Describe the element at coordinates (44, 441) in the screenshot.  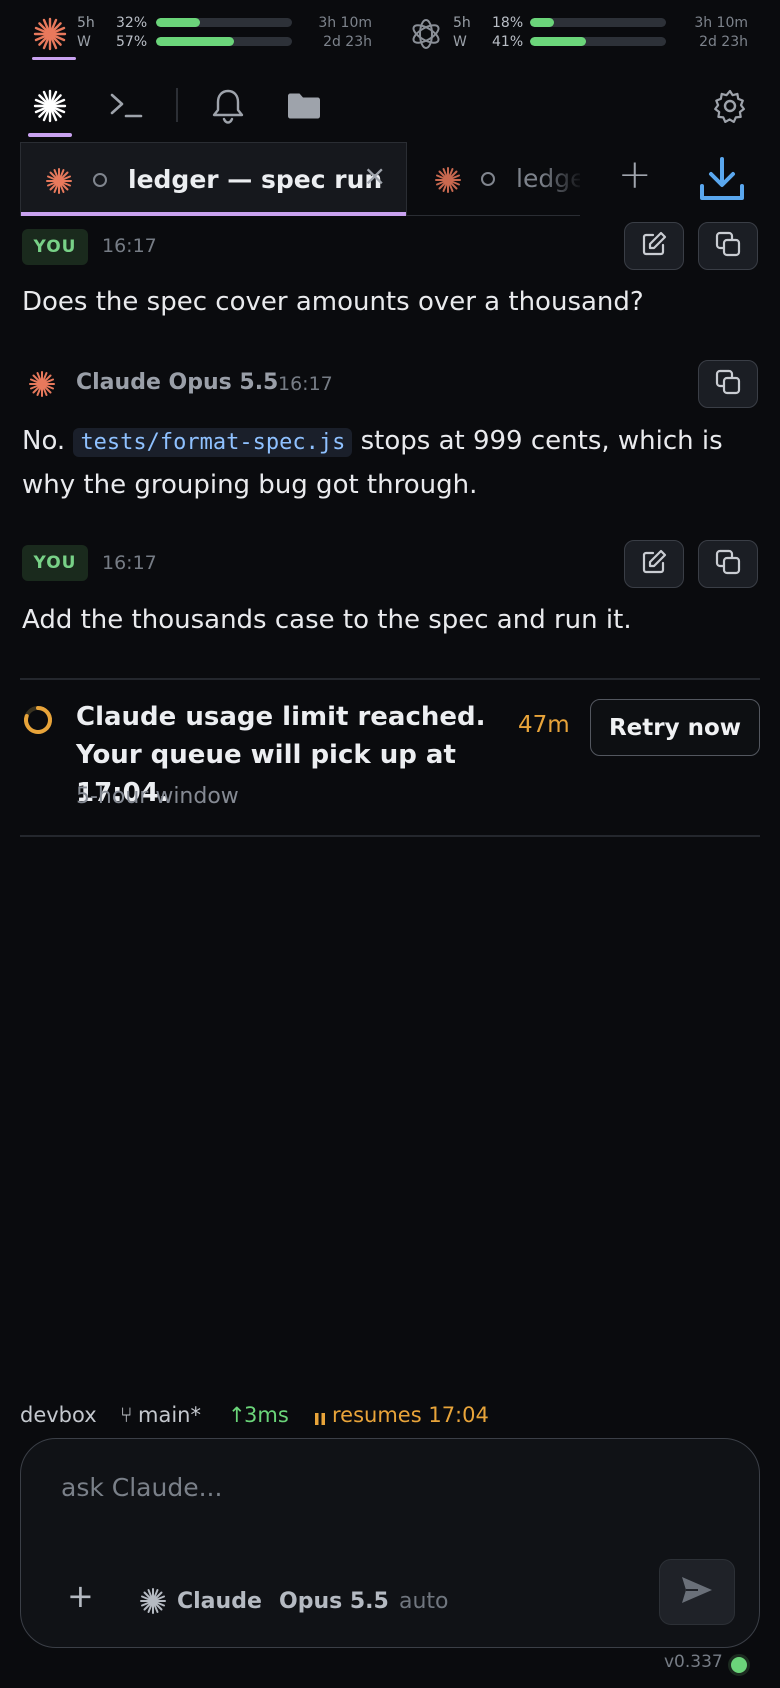
I see `assistant-text-pre: No.` at that location.